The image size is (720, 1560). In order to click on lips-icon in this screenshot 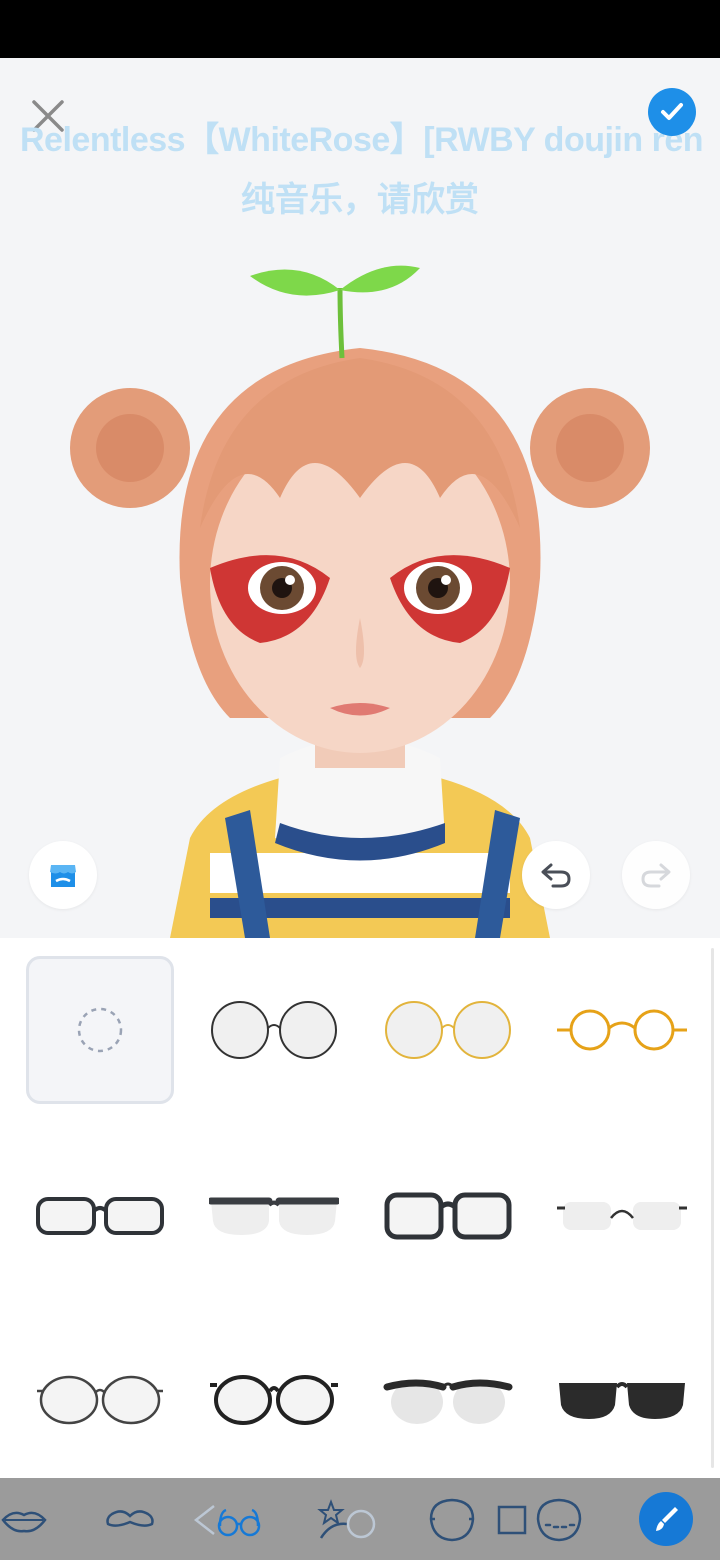, I will do `click(24, 1522)`.